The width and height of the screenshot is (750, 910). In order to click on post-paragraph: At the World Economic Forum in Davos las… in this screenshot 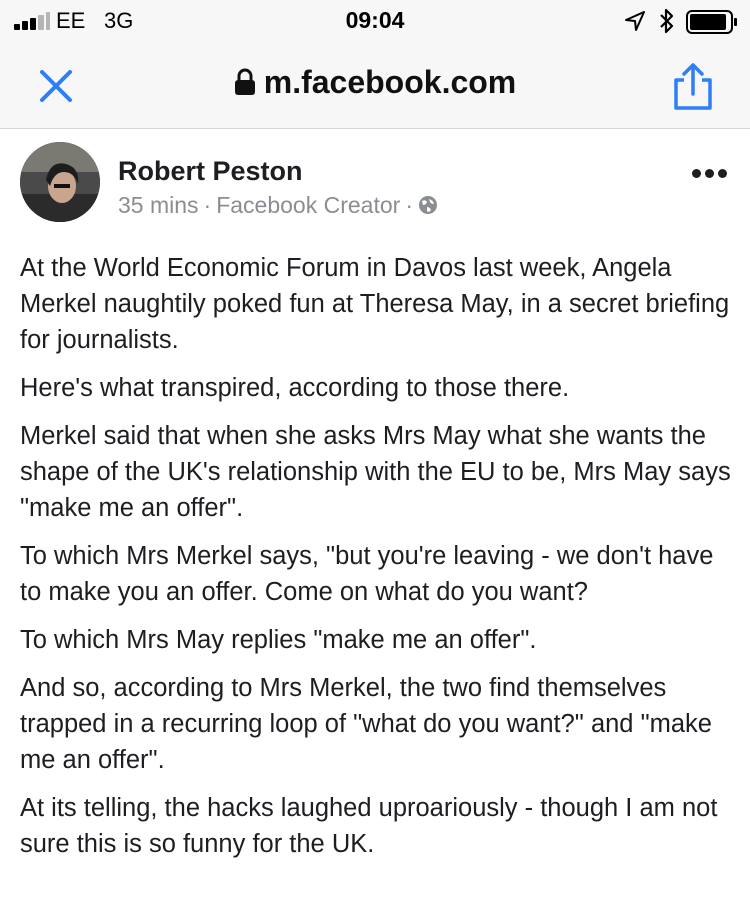, I will do `click(375, 304)`.